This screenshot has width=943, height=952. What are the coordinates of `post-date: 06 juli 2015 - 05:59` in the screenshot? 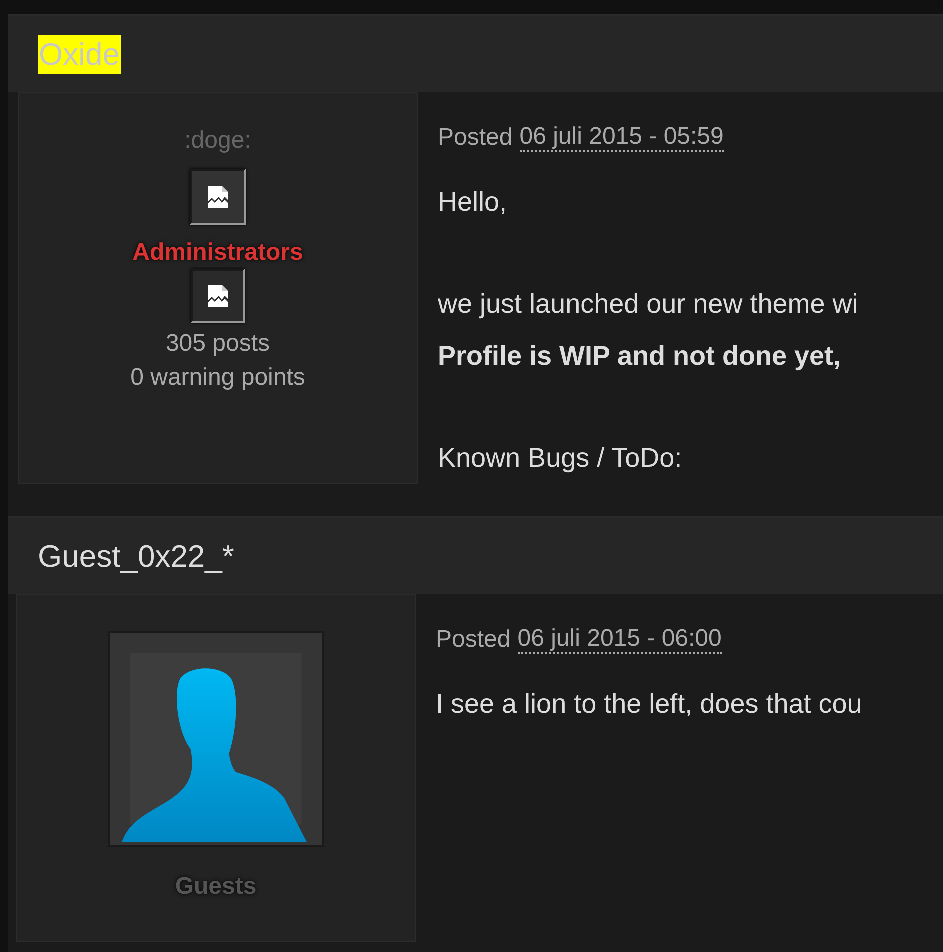 It's located at (622, 138).